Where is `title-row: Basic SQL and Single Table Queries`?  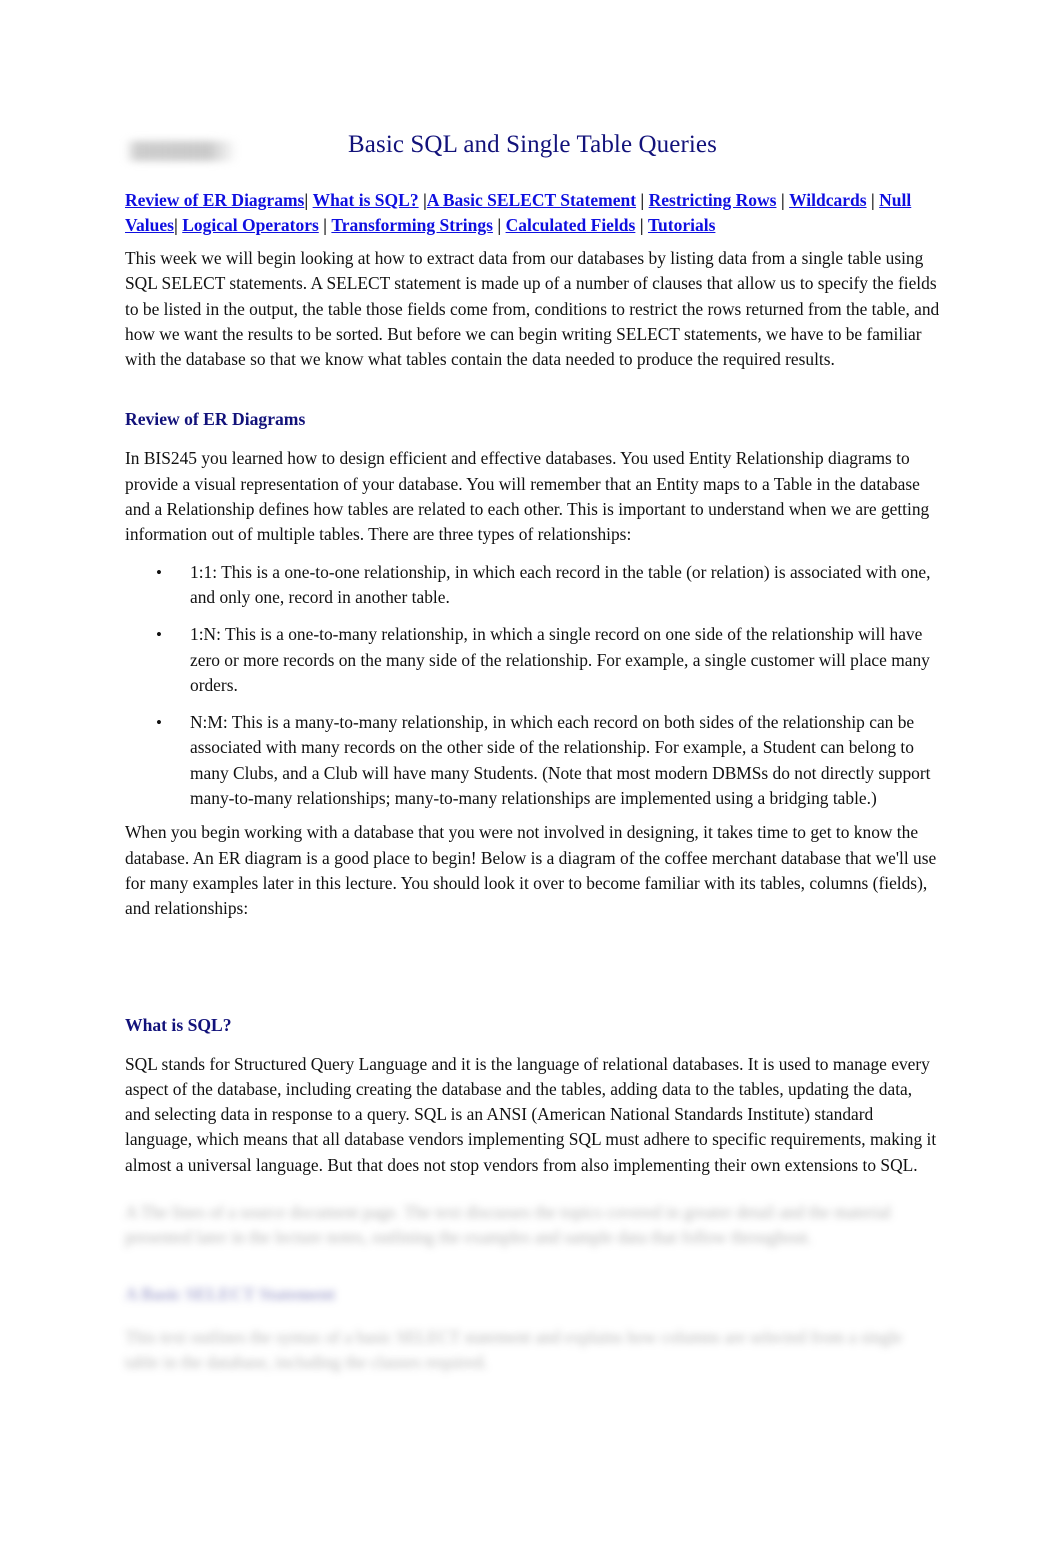
title-row: Basic SQL and Single Table Queries is located at coordinates (532, 139).